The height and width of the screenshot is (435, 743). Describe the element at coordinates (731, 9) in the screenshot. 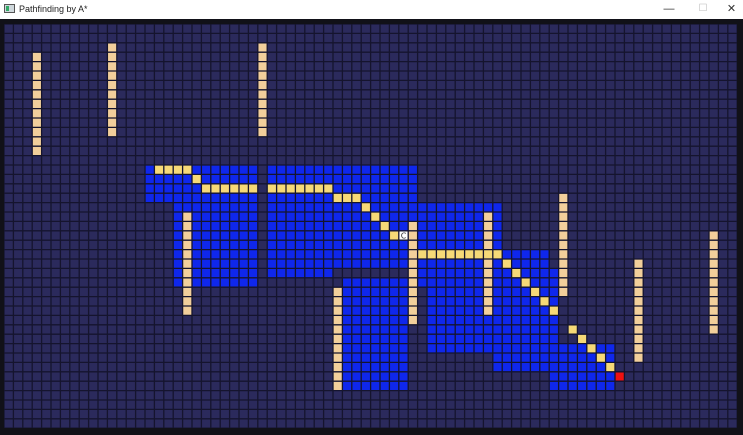

I see `close-button: ✕` at that location.